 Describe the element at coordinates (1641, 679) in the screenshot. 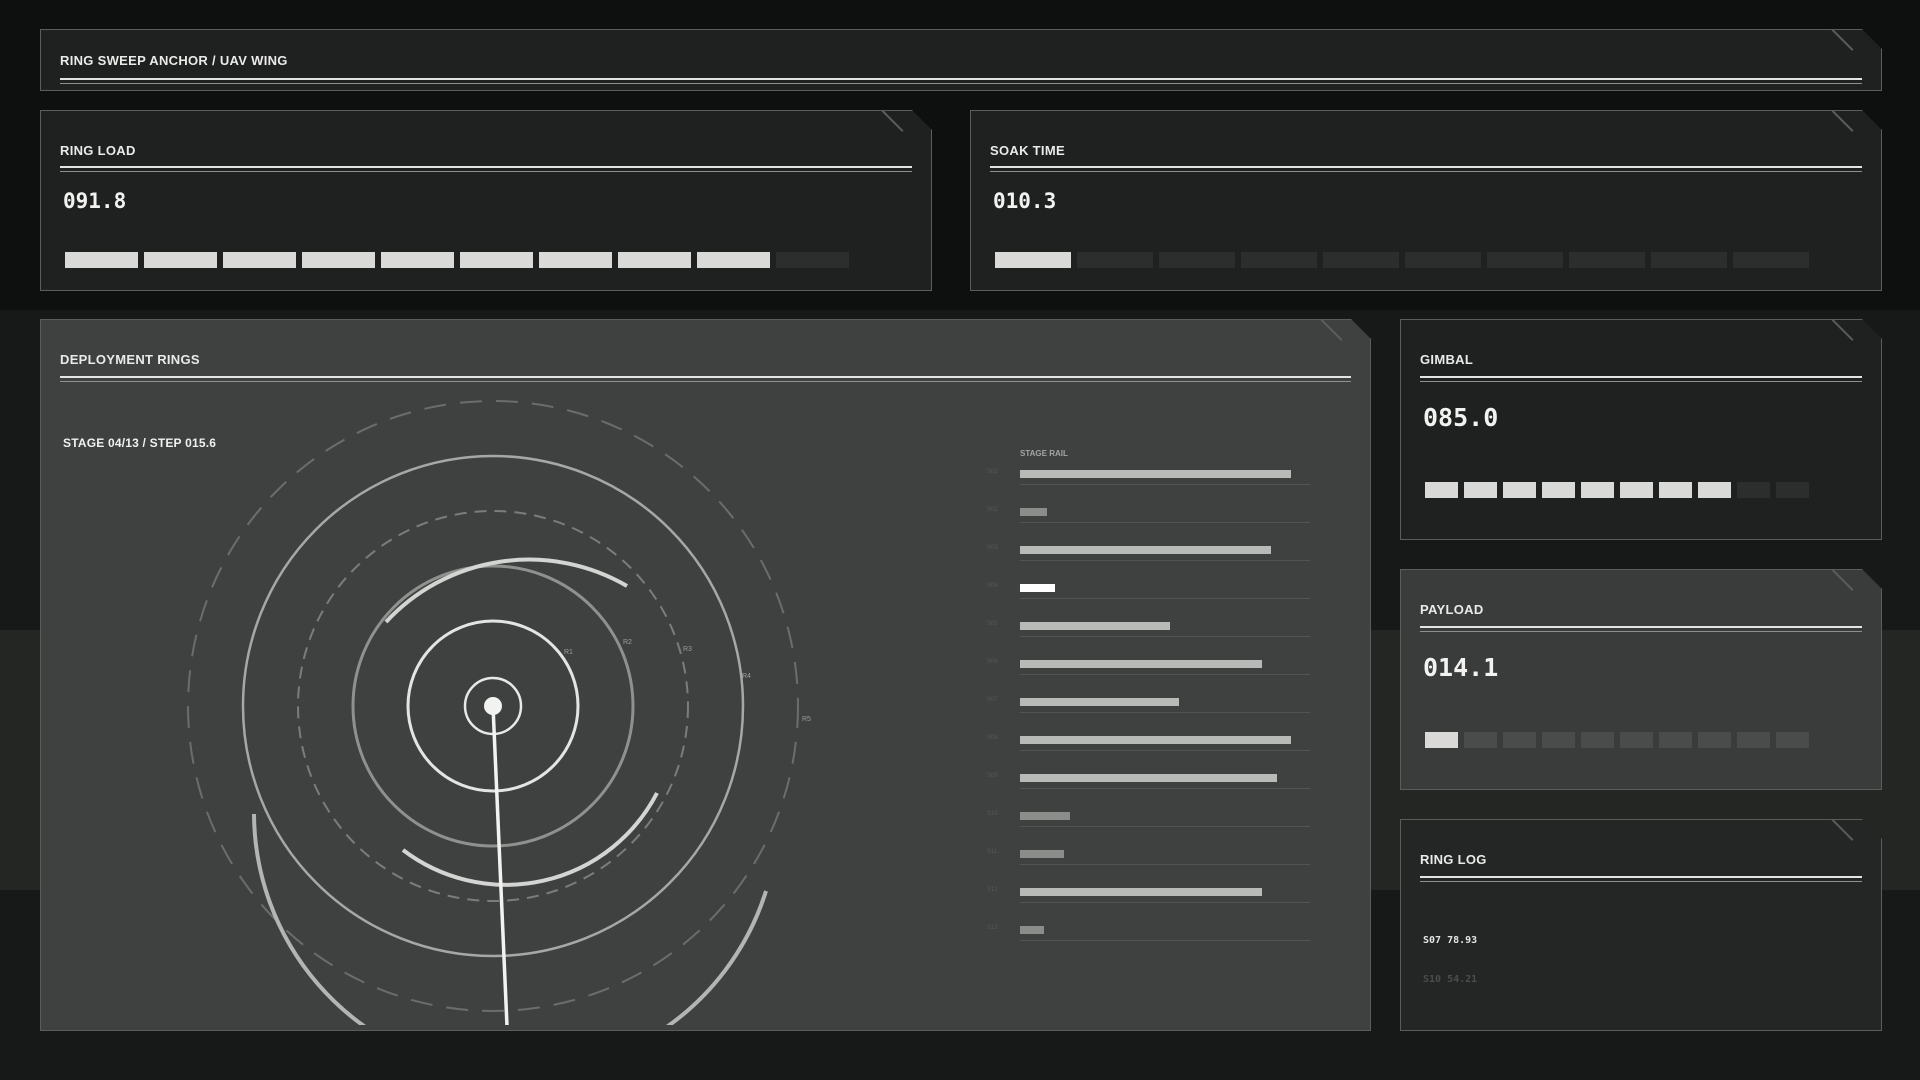

I see `payload-panel: PAYLOAD 014.1` at that location.